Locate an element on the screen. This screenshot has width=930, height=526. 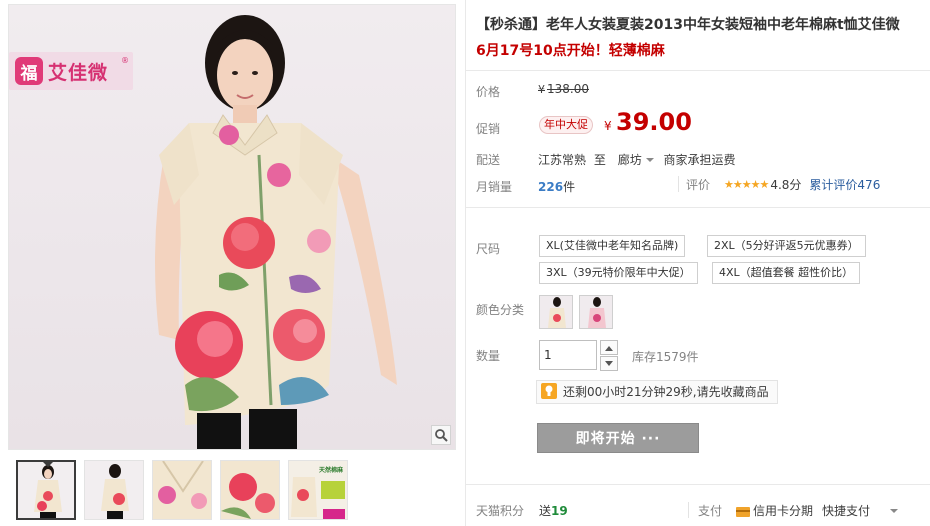
delivery-info: 江苏常熟 至 廊坊 商家承担运费 is located at coordinates (637, 159).